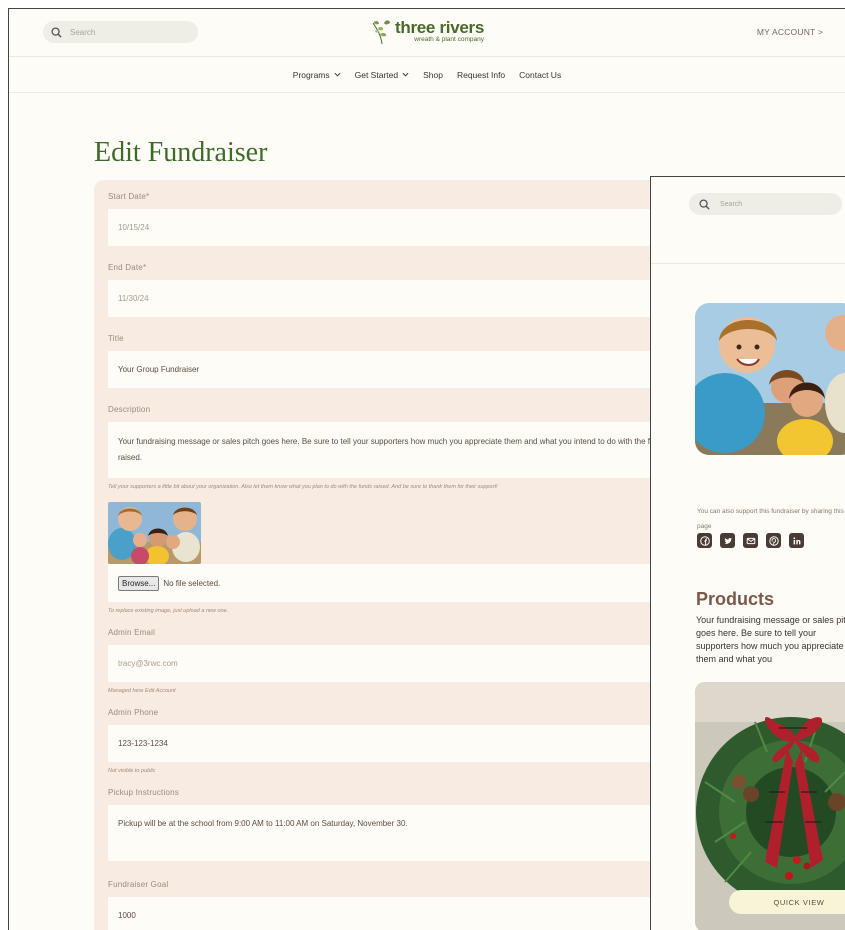 The image size is (845, 930). I want to click on nav-programs-label: Programs, so click(311, 74).